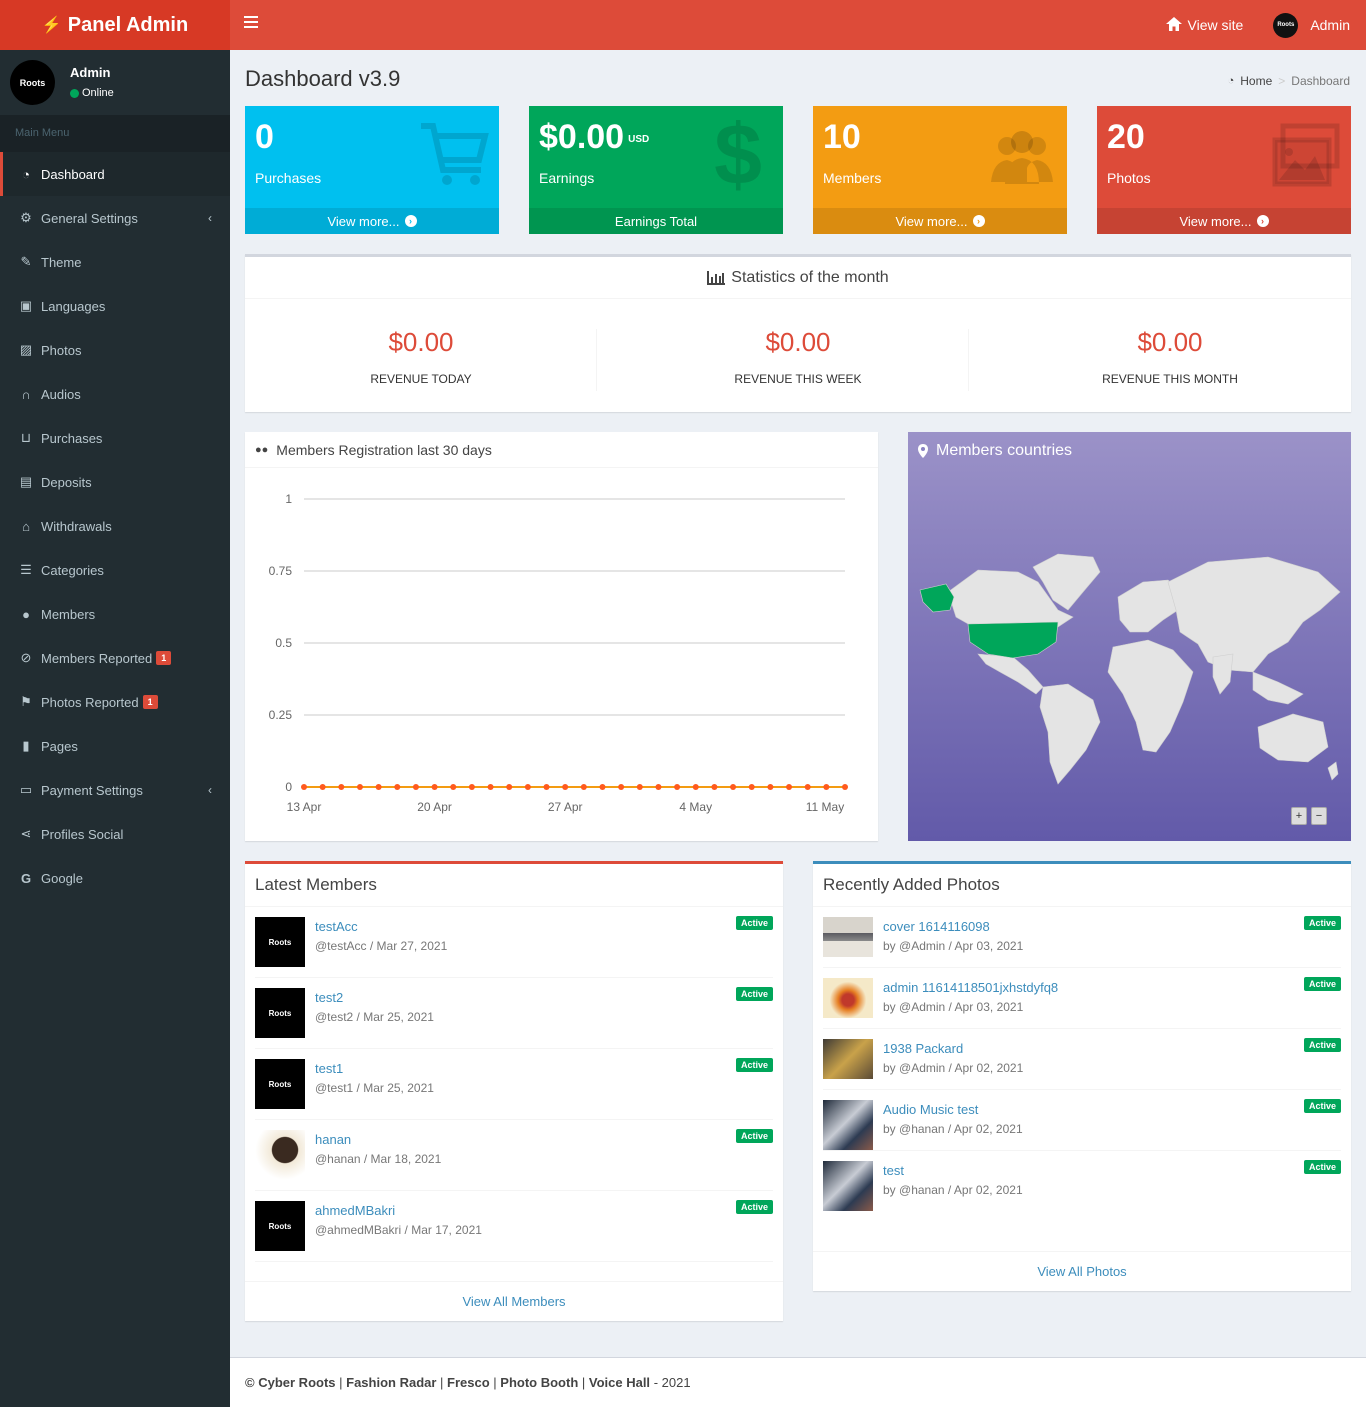 The height and width of the screenshot is (1407, 1366). What do you see at coordinates (1256, 81) in the screenshot?
I see `breadcrumb-home: Home` at bounding box center [1256, 81].